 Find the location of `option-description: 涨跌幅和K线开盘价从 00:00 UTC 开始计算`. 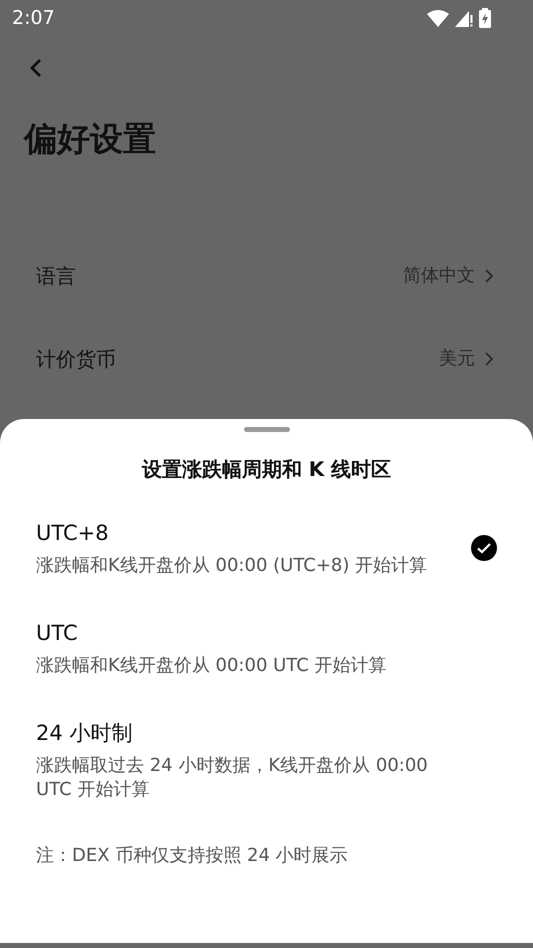

option-description: 涨跌幅和K线开盘价从 00:00 UTC 开始计算 is located at coordinates (212, 666).